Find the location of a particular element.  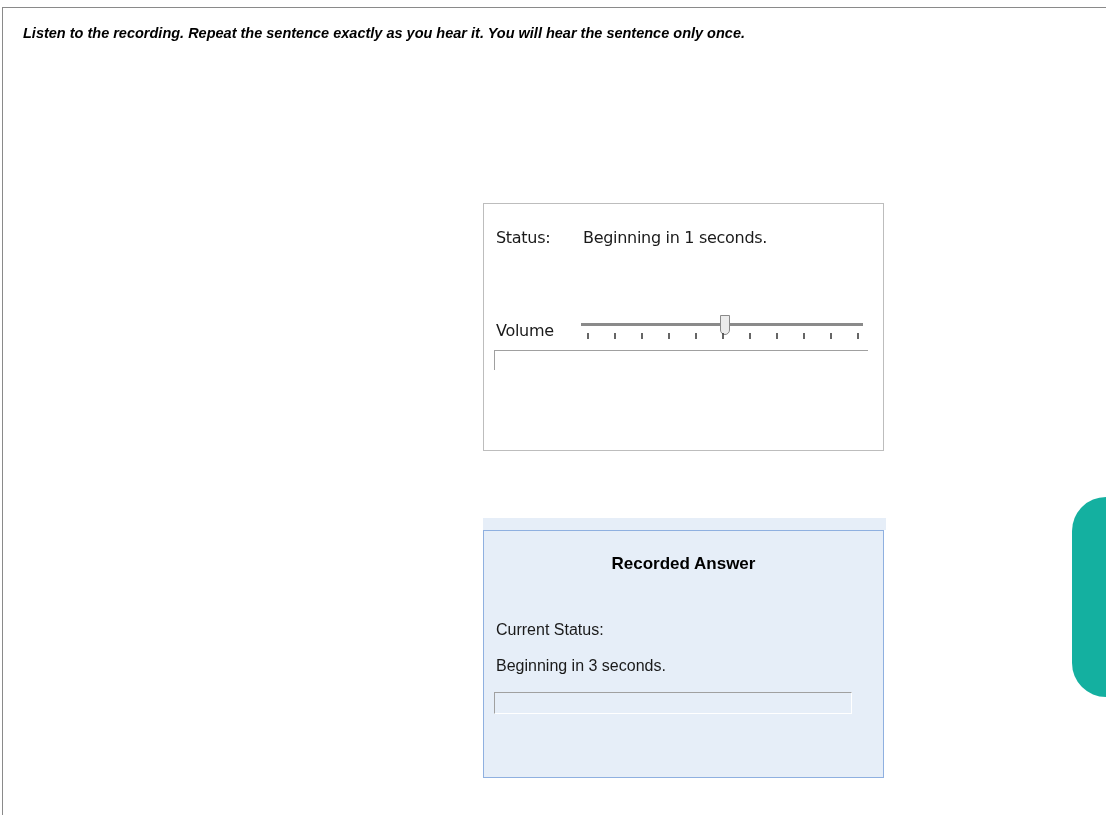

instruction-text: Listen to the recording. Repeat the sentence exactly as you hear it. You will hear the sentence only once. is located at coordinates (384, 33).